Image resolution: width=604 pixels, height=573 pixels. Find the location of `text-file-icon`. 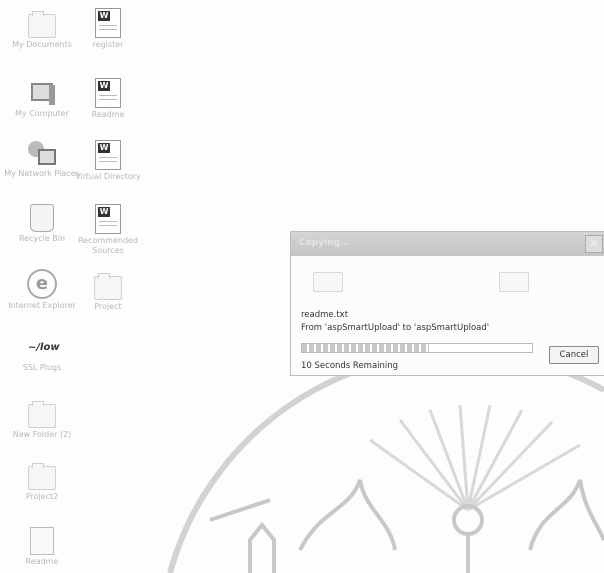

text-file-icon is located at coordinates (42, 541).